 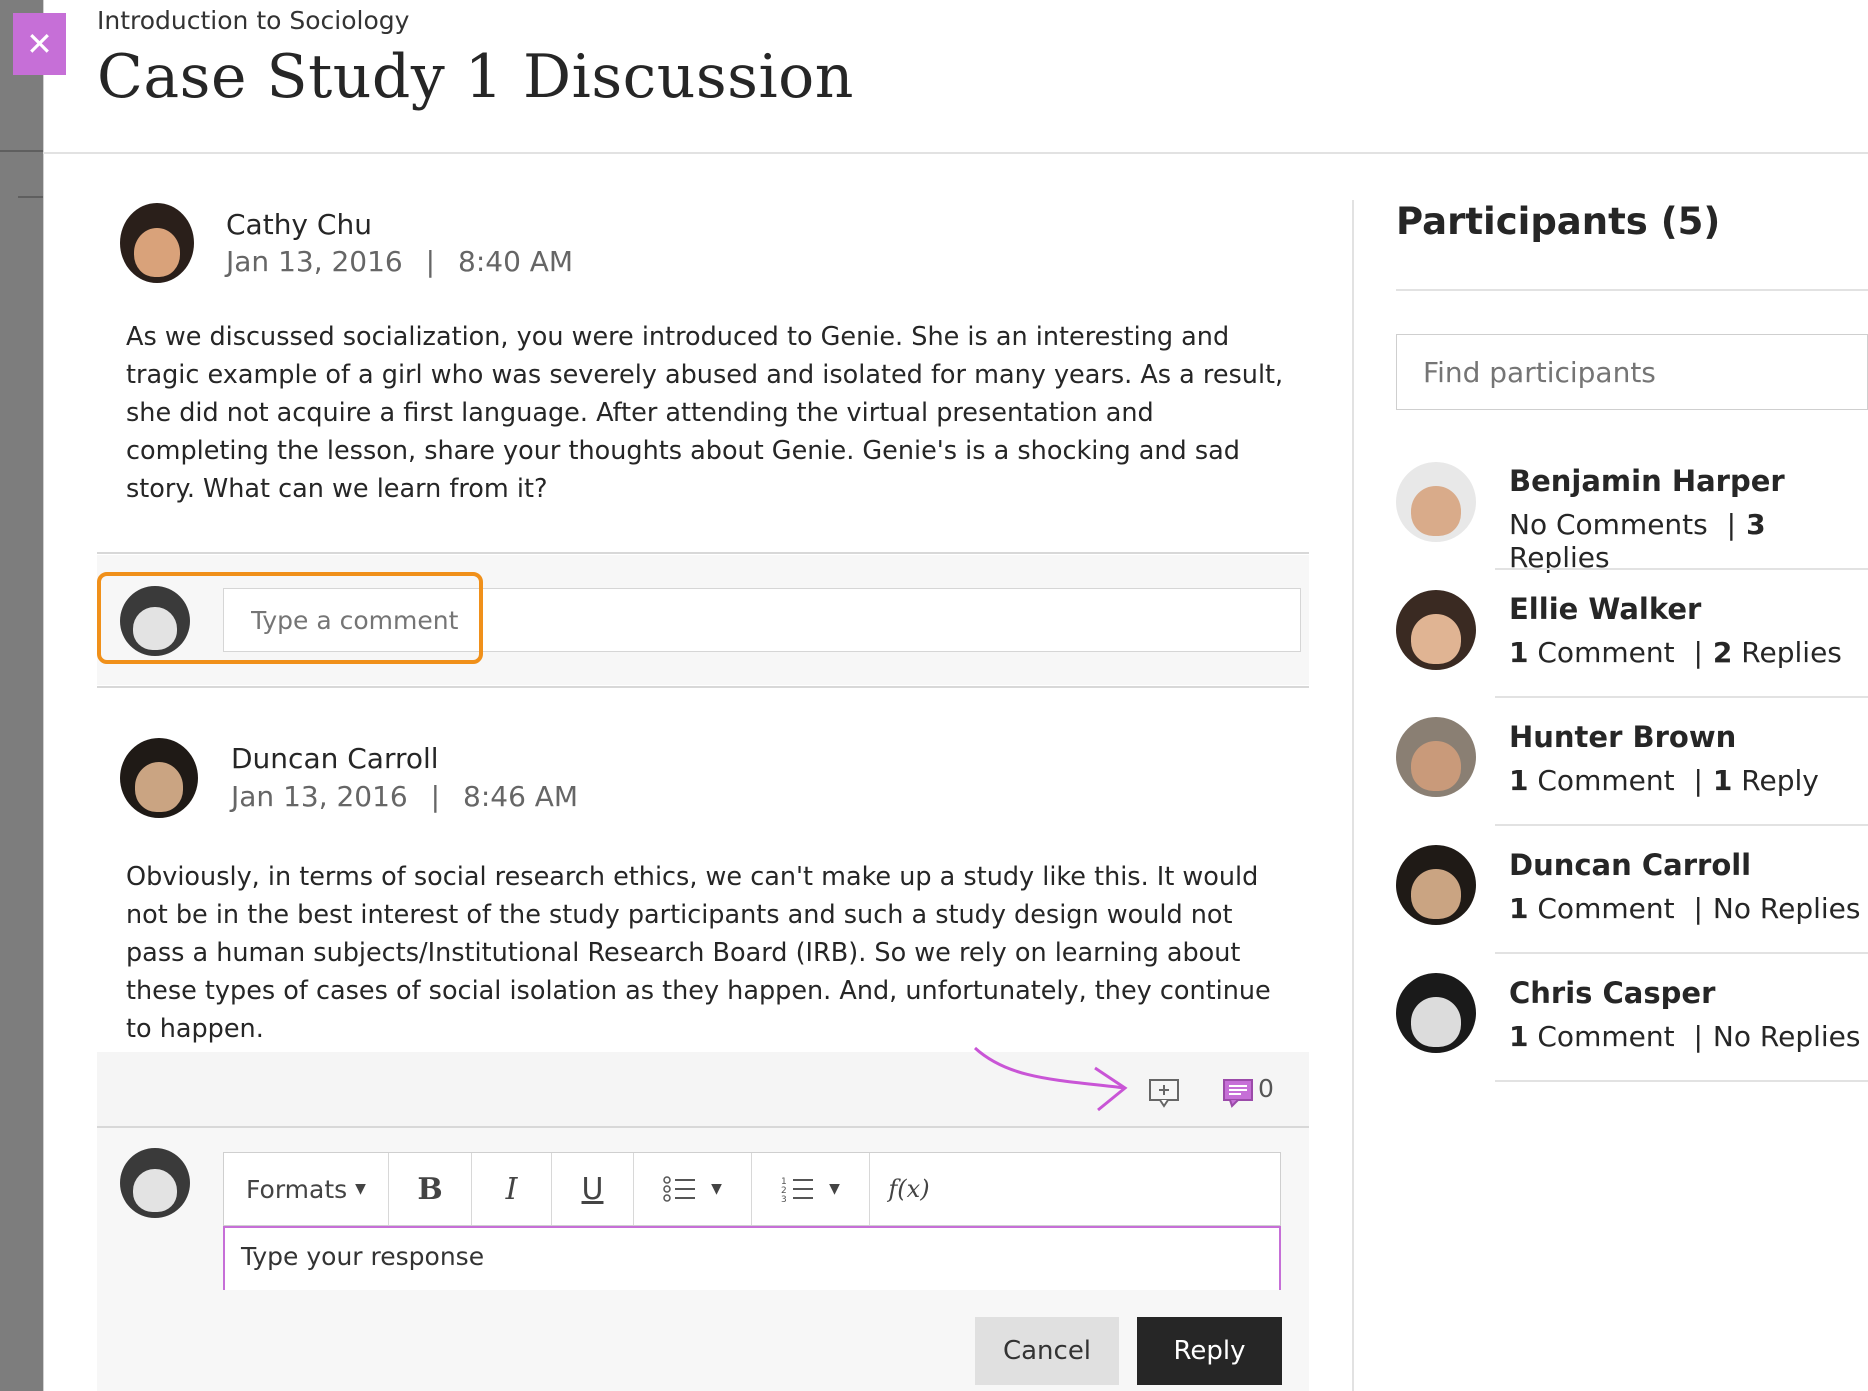 I want to click on highlight-box, so click(x=290, y=618).